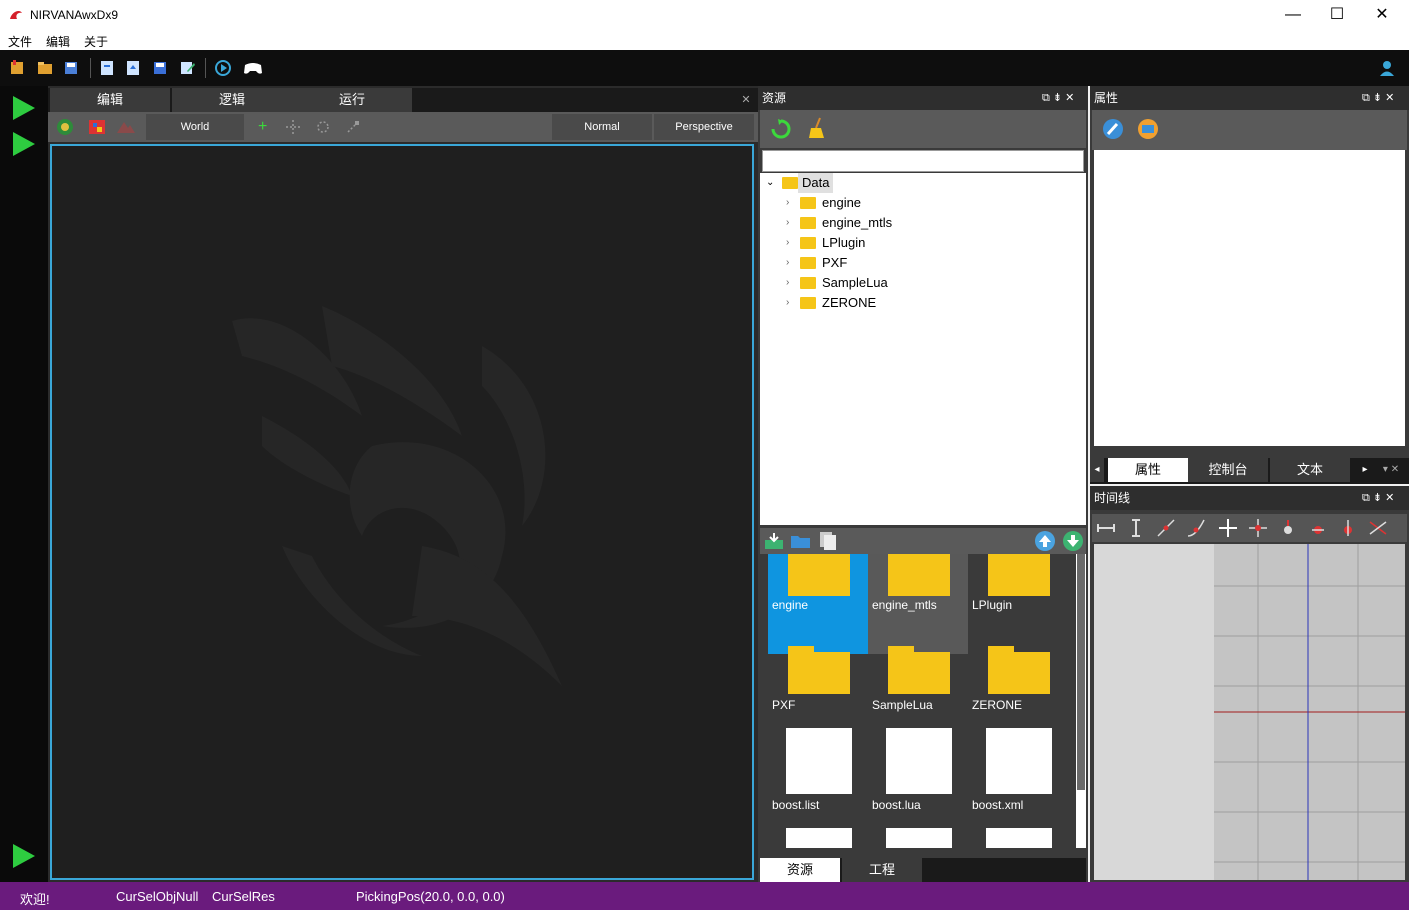 This screenshot has height=910, width=1409. Describe the element at coordinates (253, 68) in the screenshot. I see `gamepad-icon` at that location.